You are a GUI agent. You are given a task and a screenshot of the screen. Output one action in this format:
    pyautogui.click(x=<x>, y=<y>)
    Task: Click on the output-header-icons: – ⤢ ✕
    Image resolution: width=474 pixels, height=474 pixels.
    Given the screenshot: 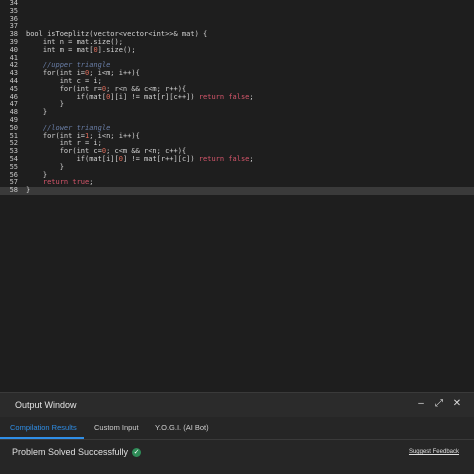 What is the action you would take?
    pyautogui.click(x=439, y=404)
    